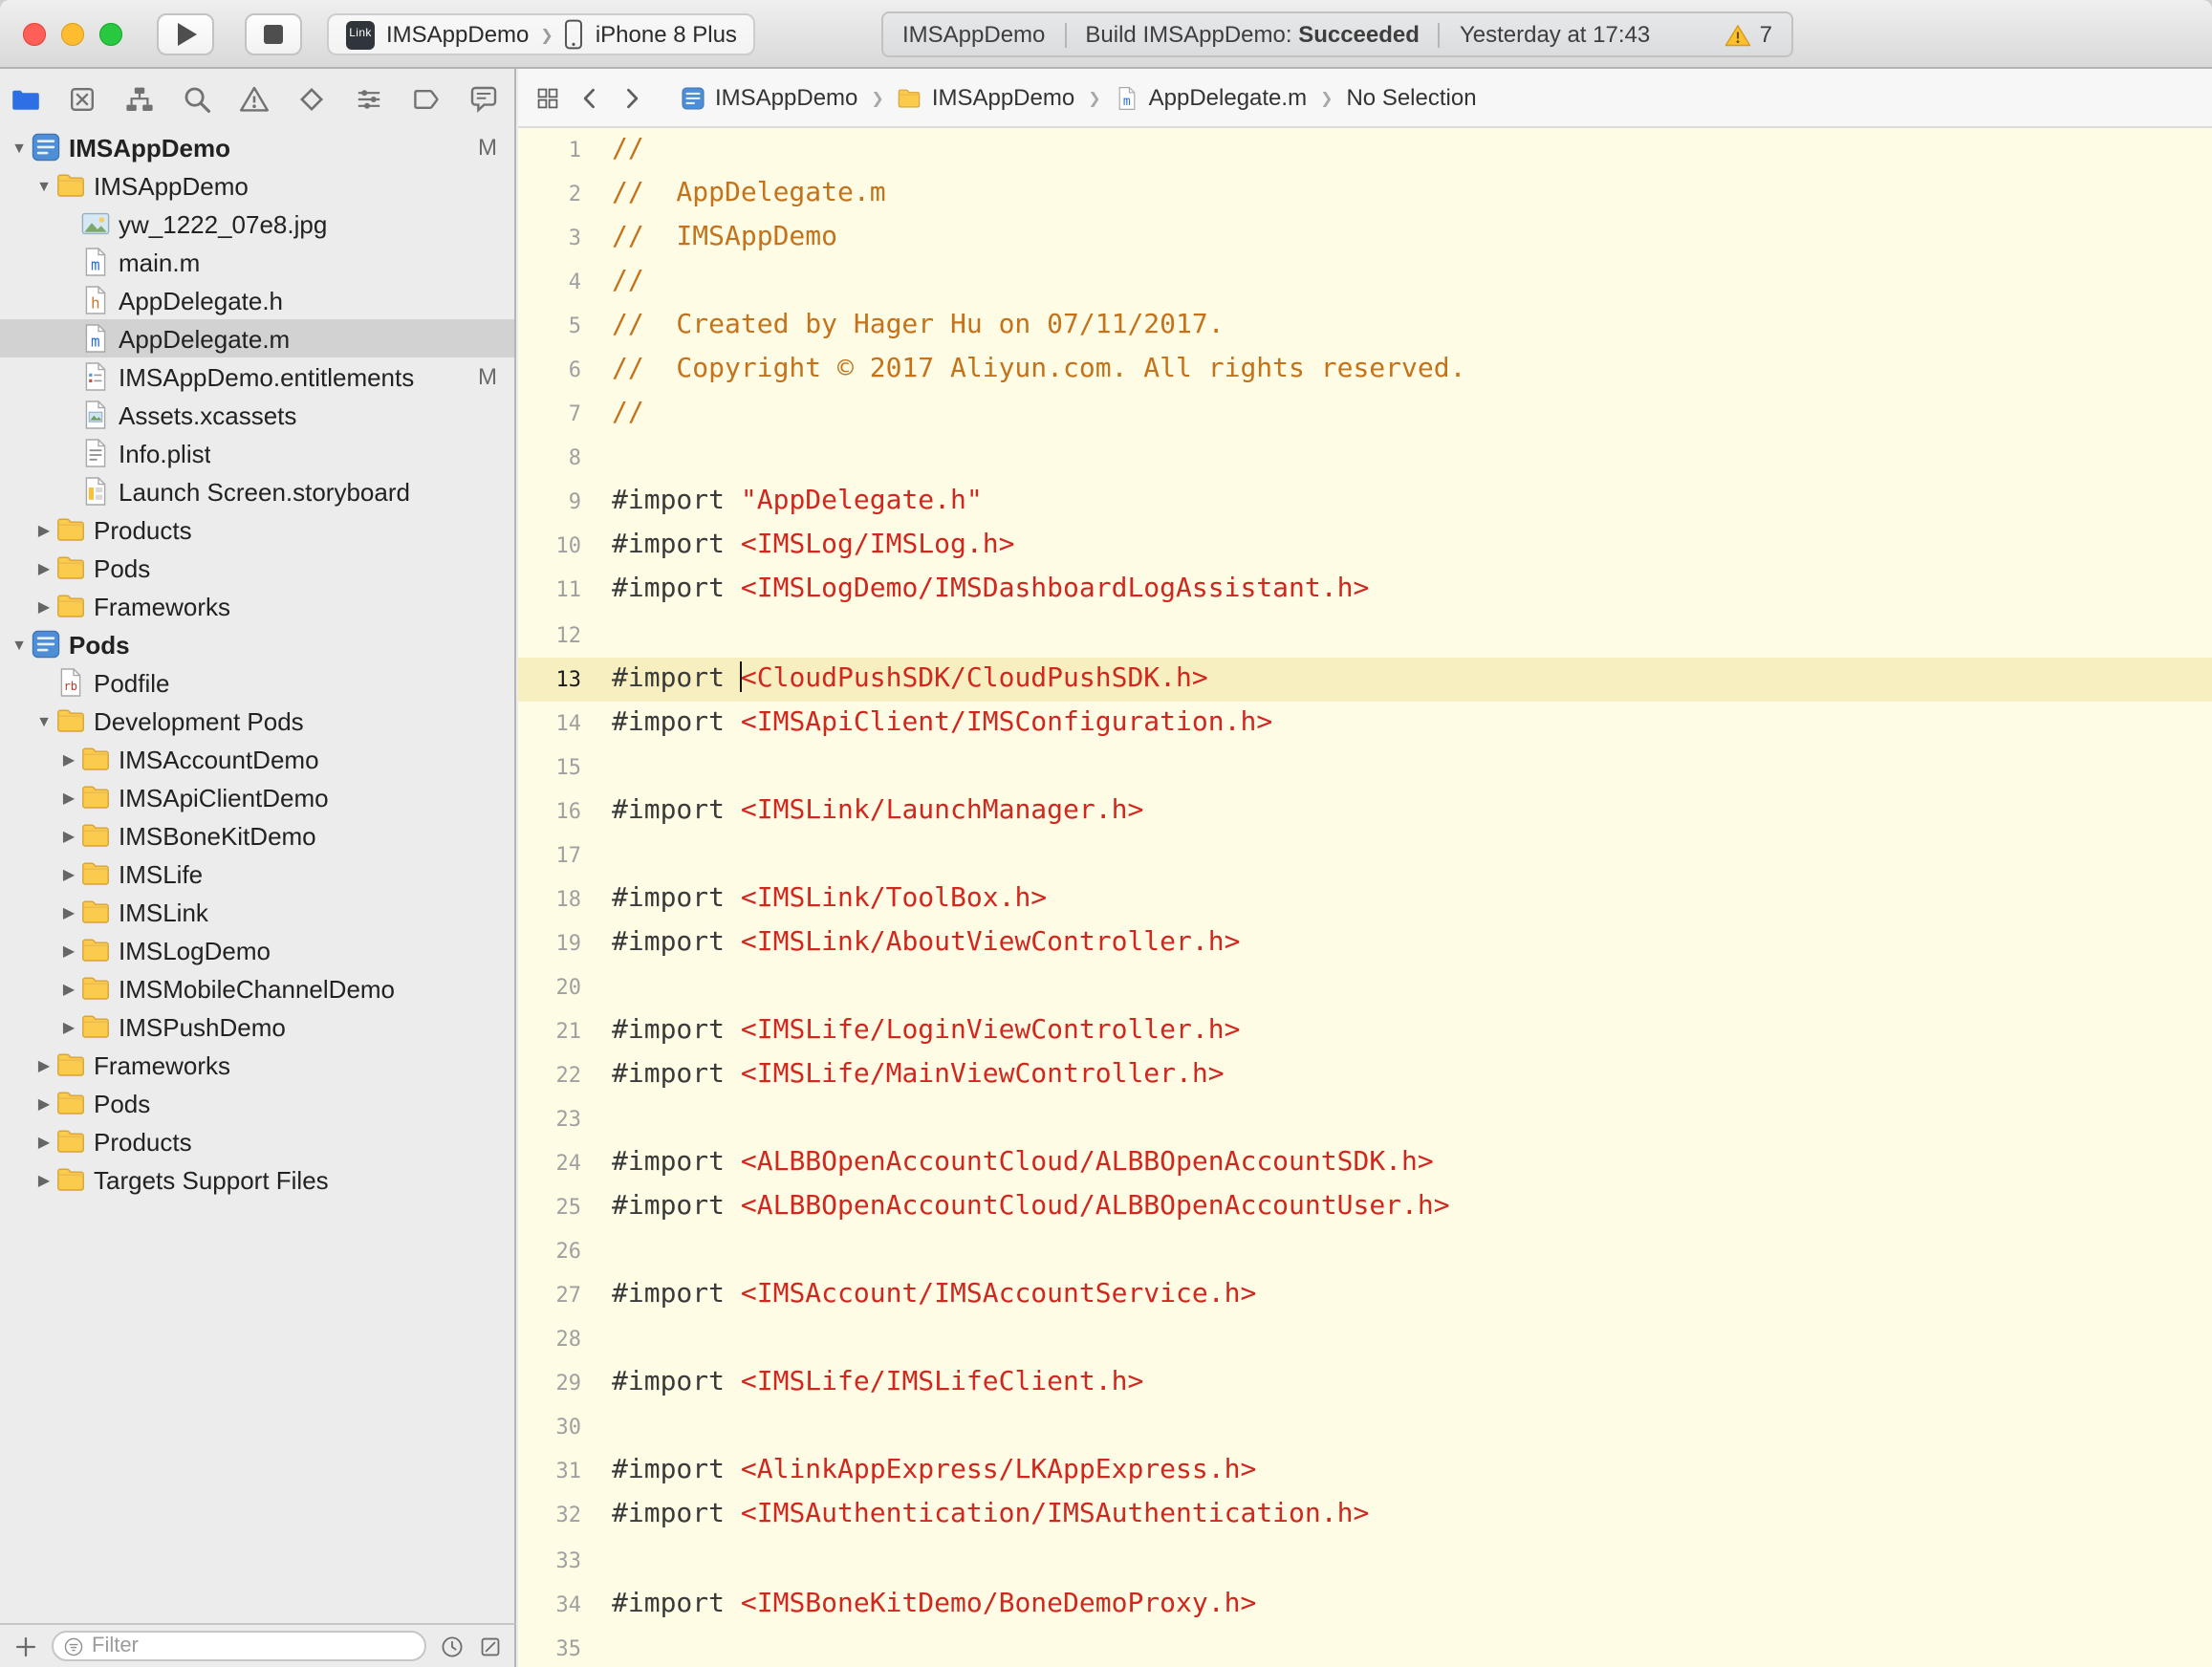  What do you see at coordinates (550, 282) in the screenshot?
I see `line-number: 4` at bounding box center [550, 282].